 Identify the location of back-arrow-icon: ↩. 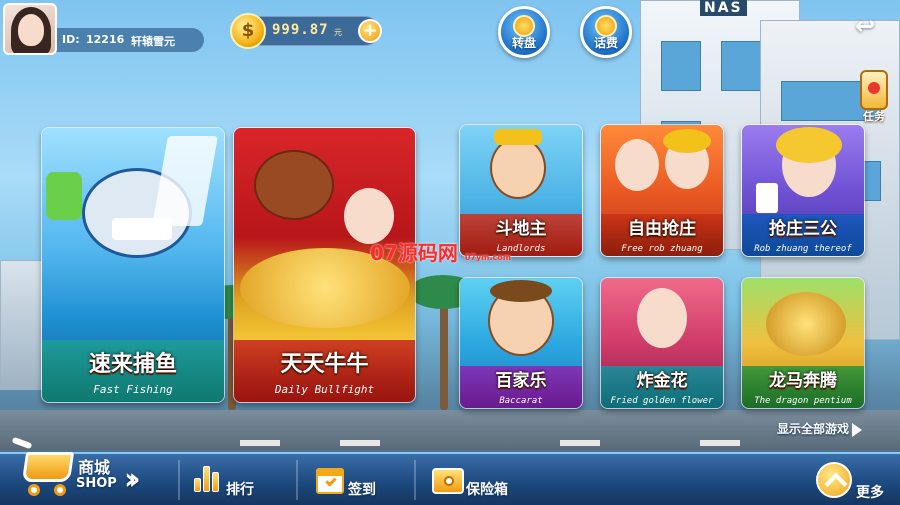
(865, 27).